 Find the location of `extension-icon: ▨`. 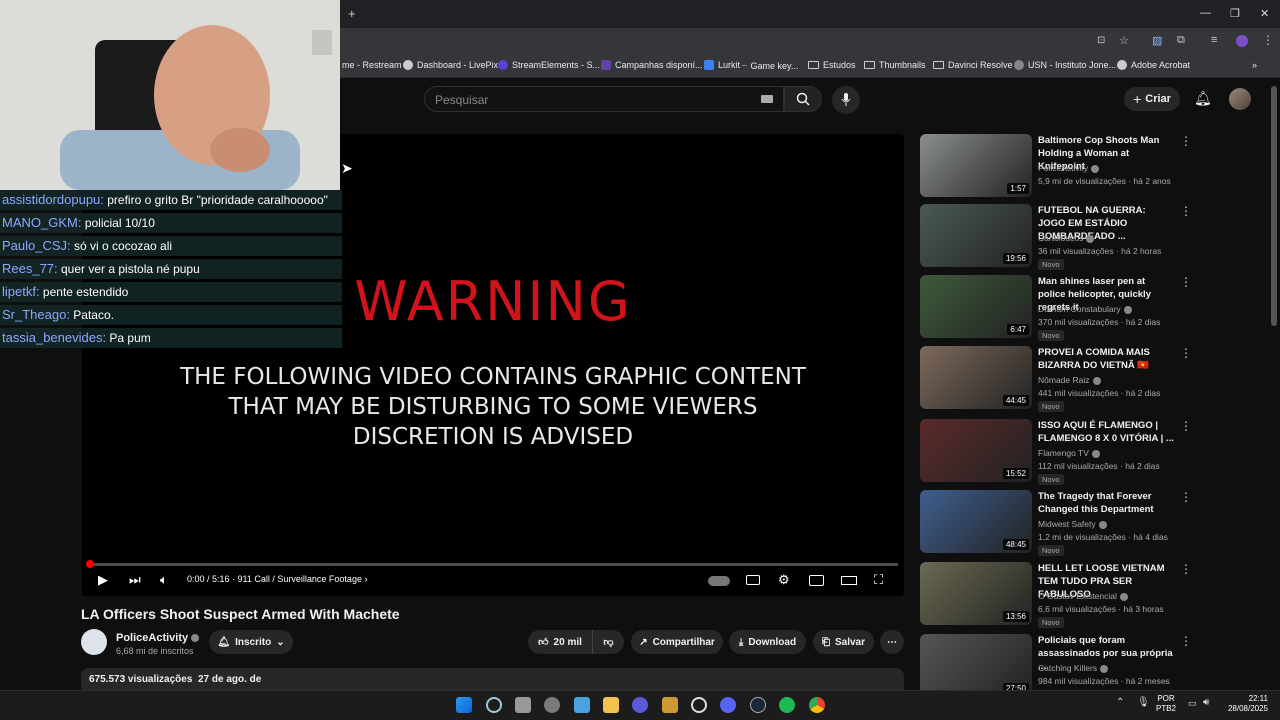

extension-icon: ▨ is located at coordinates (1157, 40).